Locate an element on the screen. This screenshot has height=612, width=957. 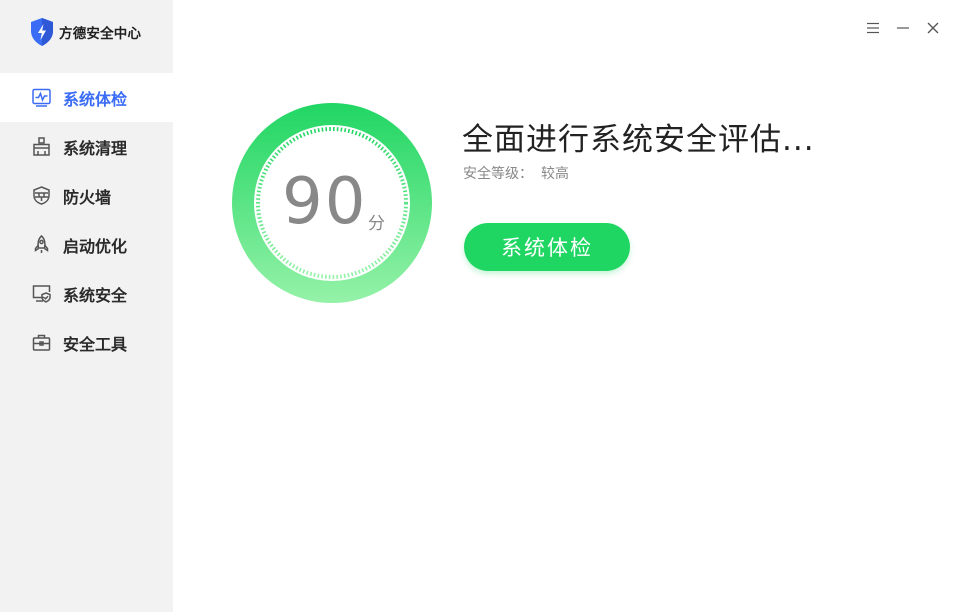
sidebar-item-system-cleanup: 系统清理 is located at coordinates (86, 146).